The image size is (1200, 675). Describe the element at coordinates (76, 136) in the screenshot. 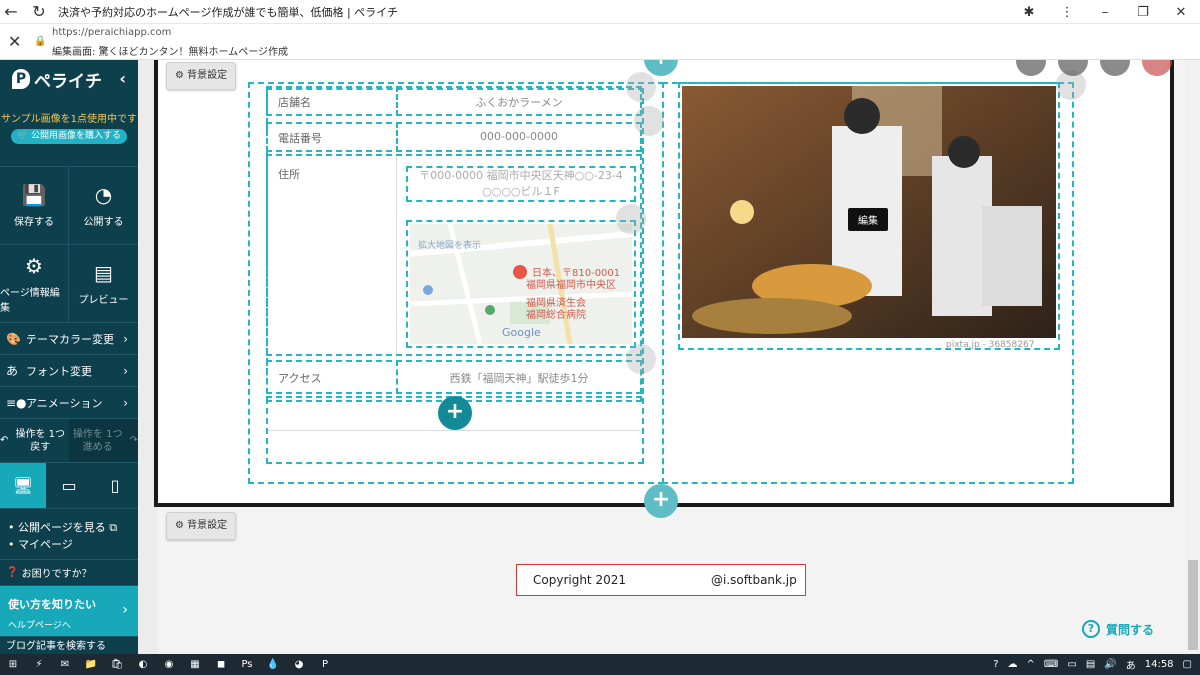

I see `buy-image-label: 公開用画像を購入する` at that location.